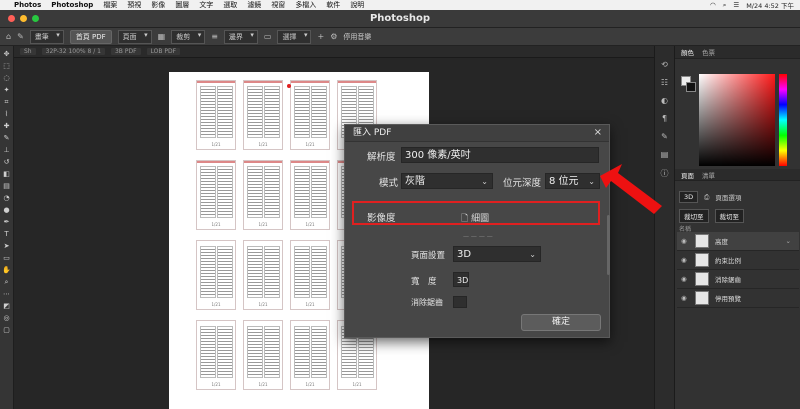  What do you see at coordinates (572, 181) in the screenshot?
I see `bit-depth-select: 8 位元 ⌄` at bounding box center [572, 181].